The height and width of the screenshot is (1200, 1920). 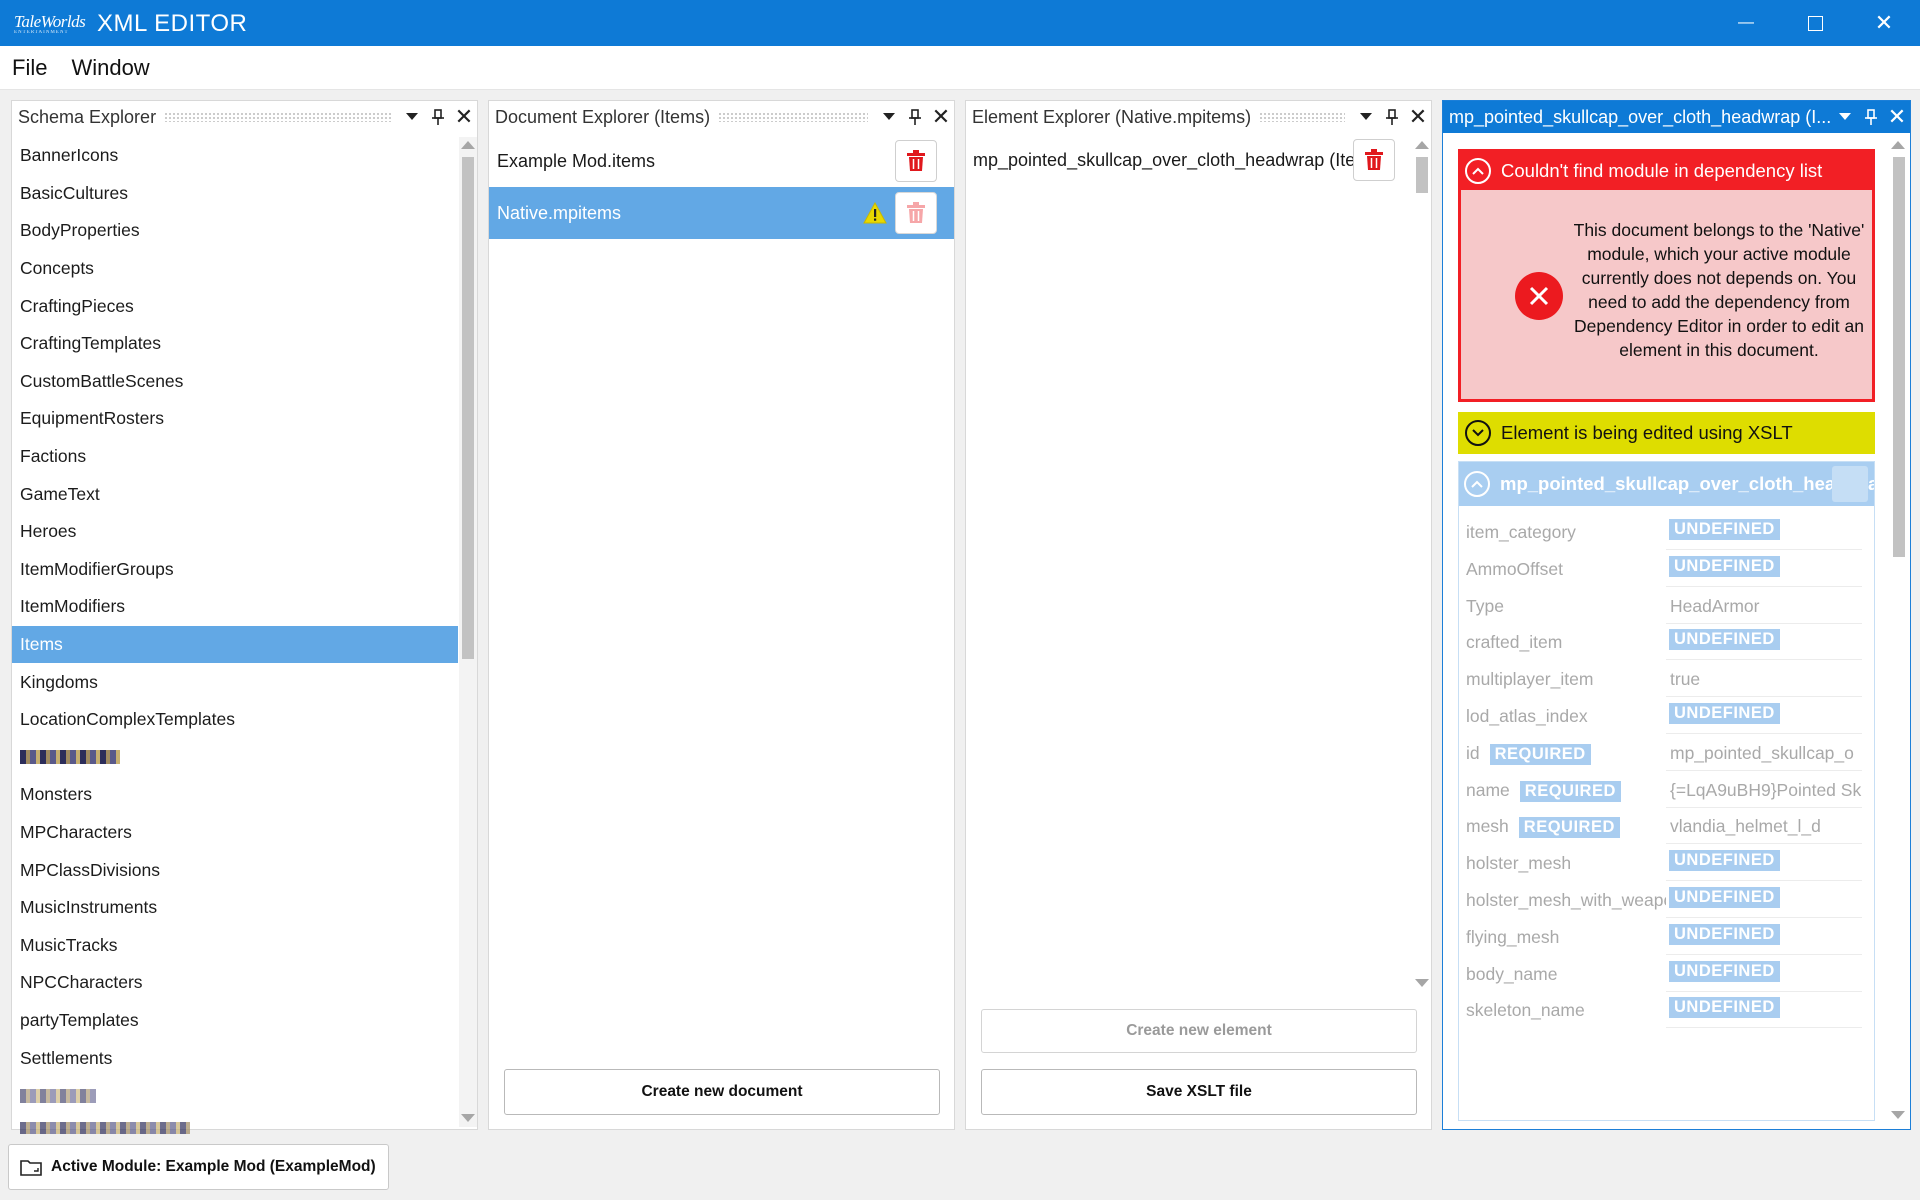 What do you see at coordinates (235, 607) in the screenshot?
I see `schema-item: ItemModifiers` at bounding box center [235, 607].